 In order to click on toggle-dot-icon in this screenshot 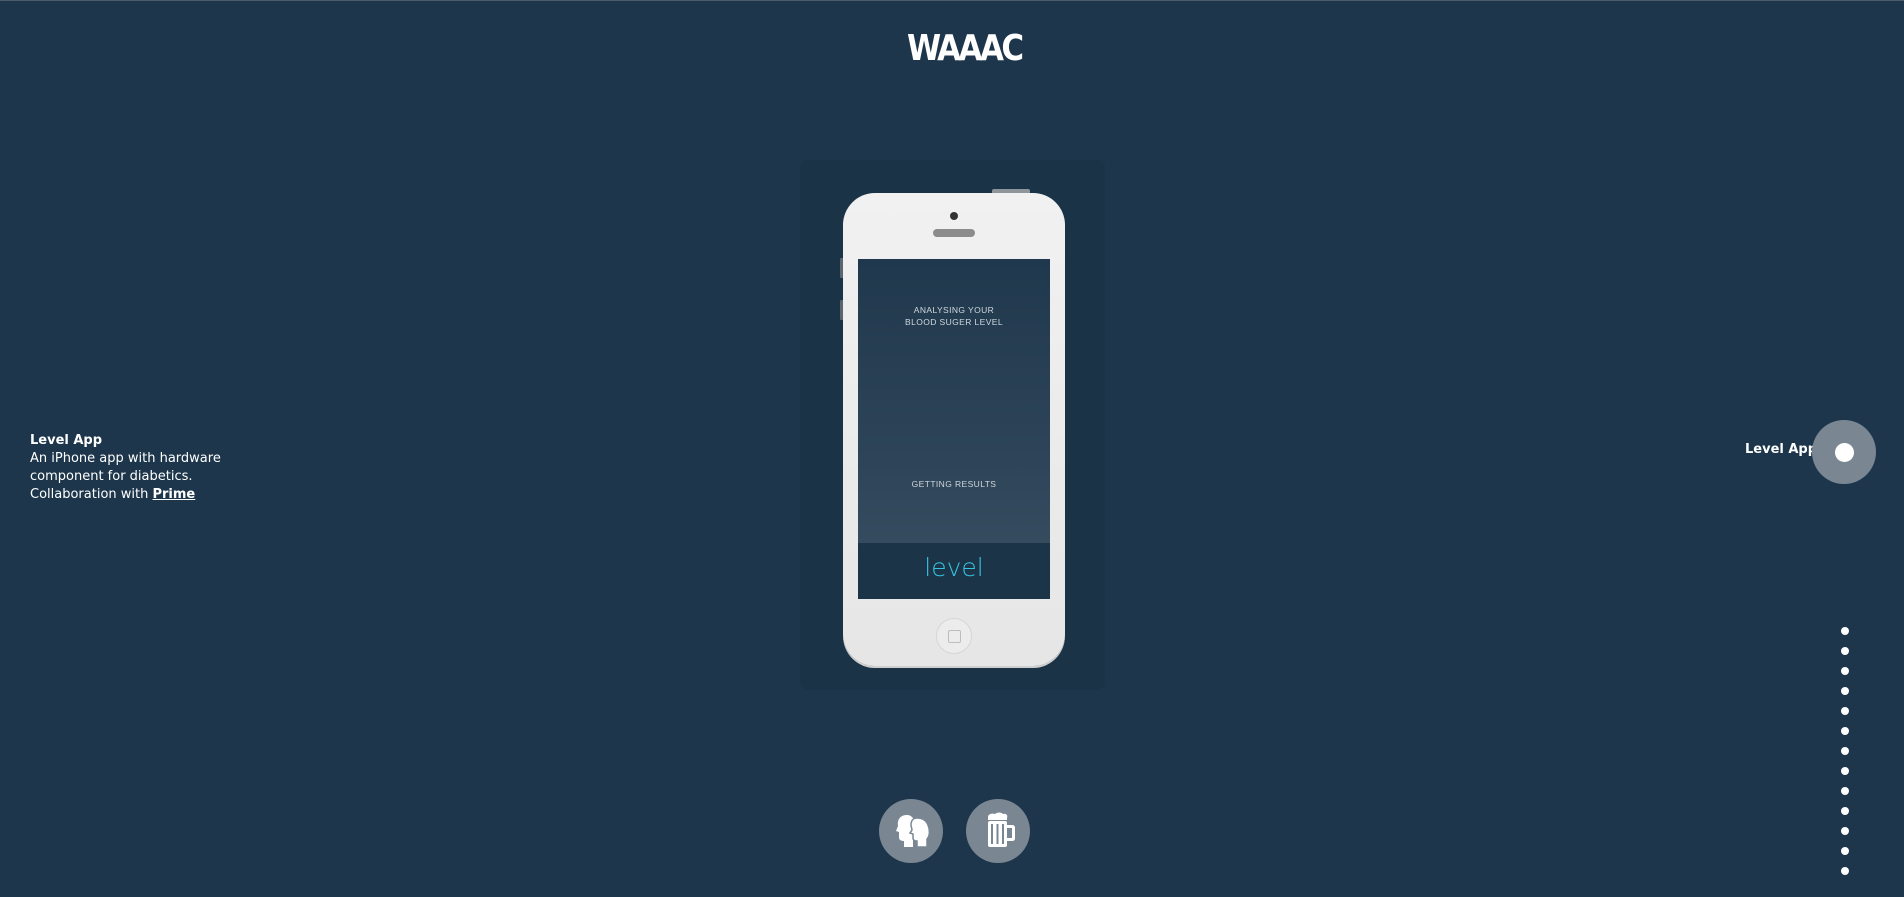, I will do `click(1844, 452)`.